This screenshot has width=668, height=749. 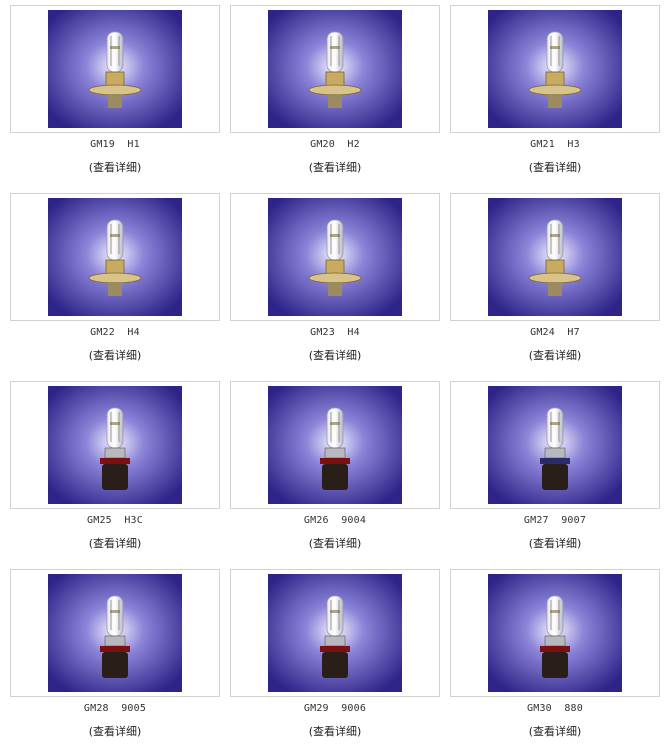 I want to click on 880-halogen-bulb-icon, so click(x=555, y=633).